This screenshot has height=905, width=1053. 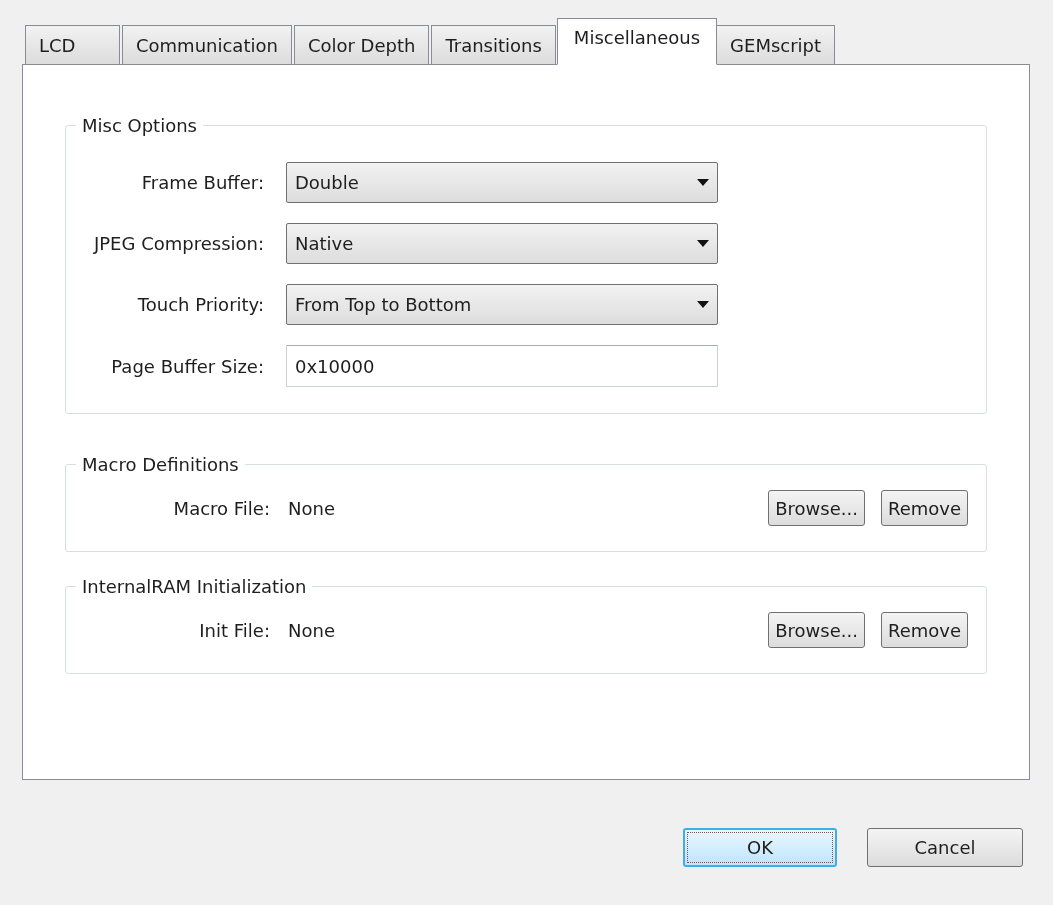 What do you see at coordinates (207, 45) in the screenshot?
I see `tab: Communication` at bounding box center [207, 45].